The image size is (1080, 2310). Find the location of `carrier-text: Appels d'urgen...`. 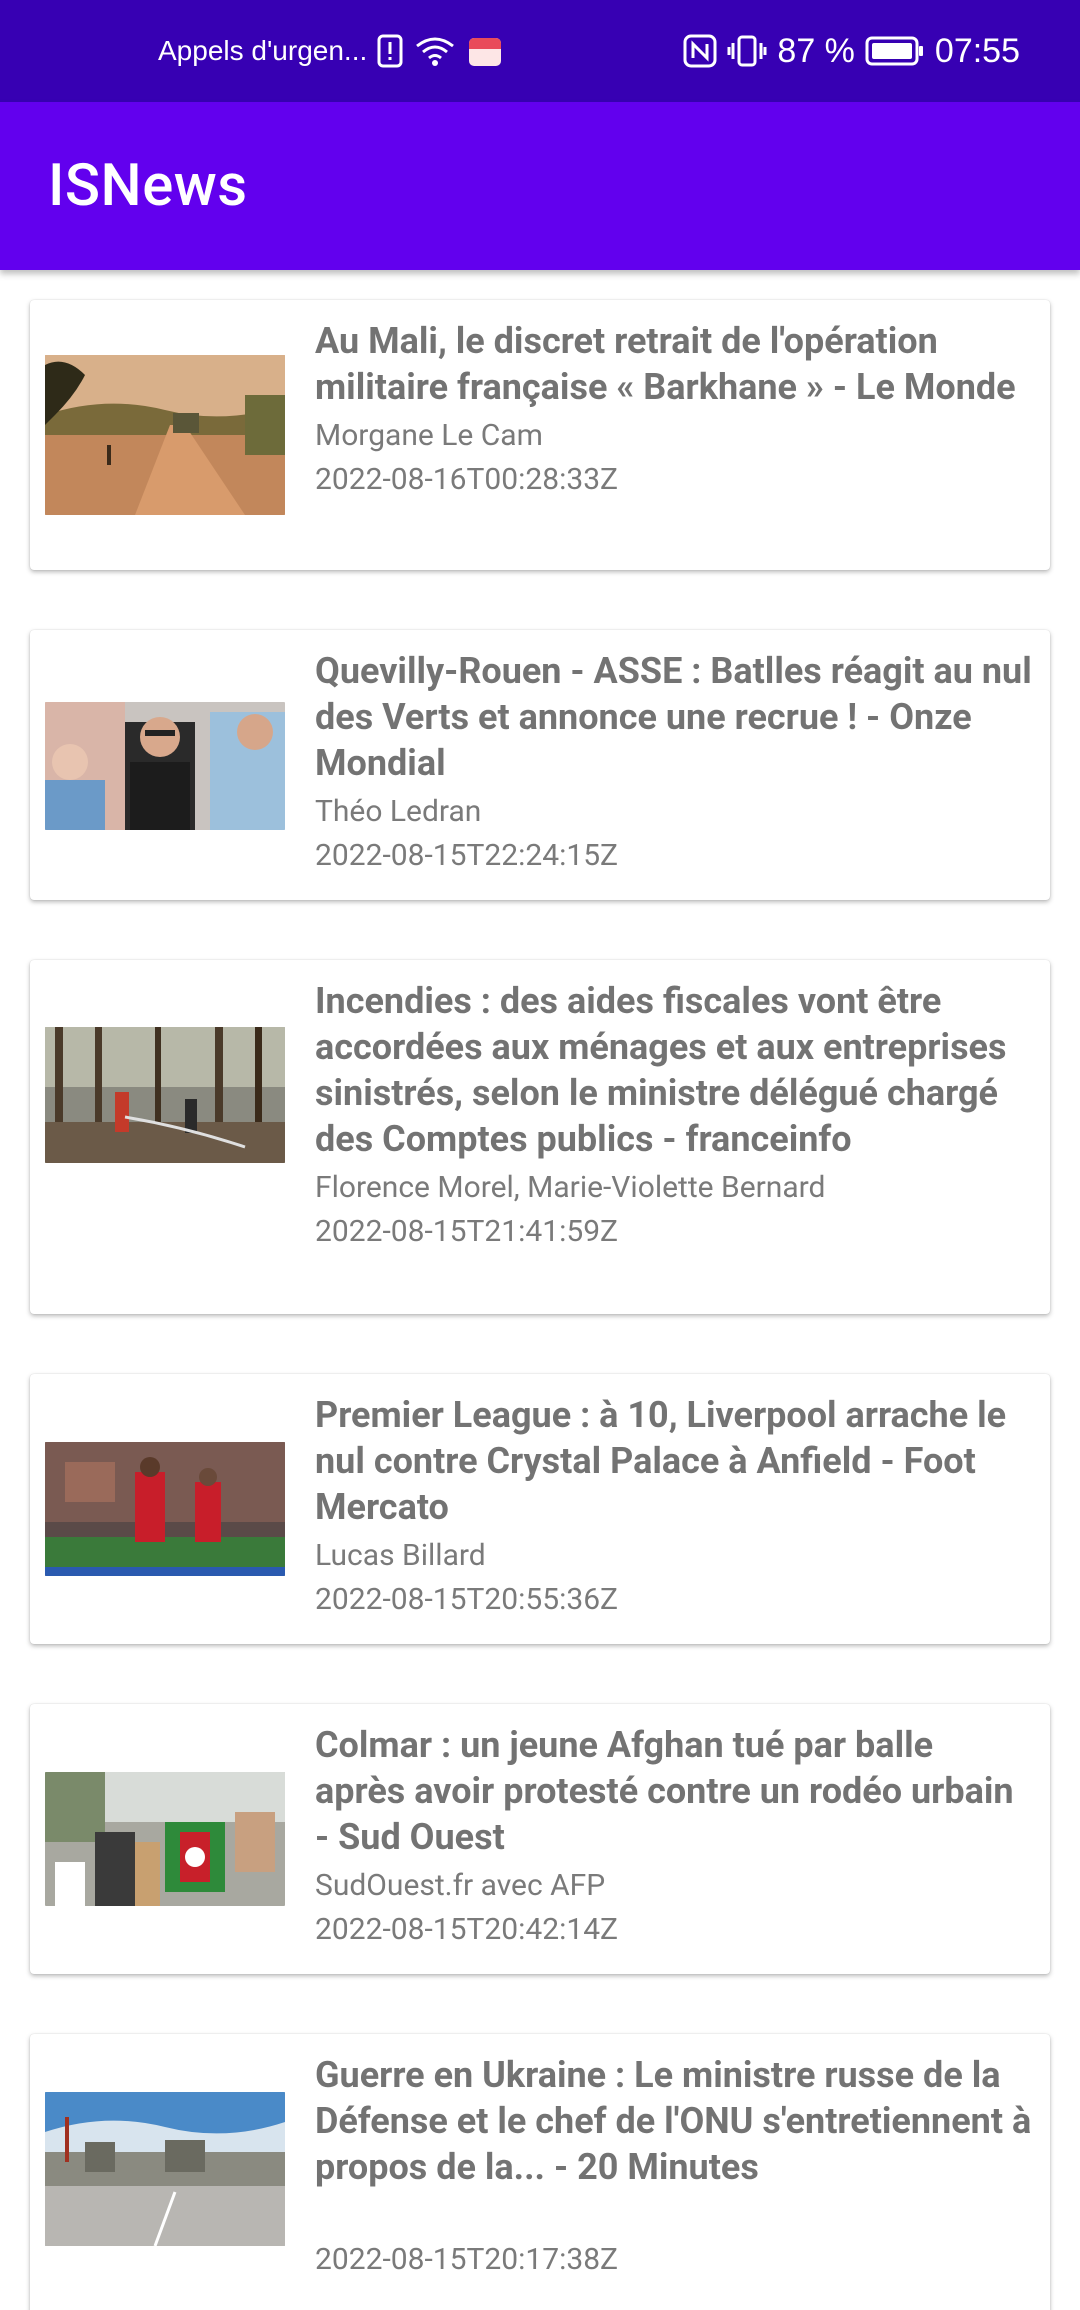

carrier-text: Appels d'urgen... is located at coordinates (263, 50).